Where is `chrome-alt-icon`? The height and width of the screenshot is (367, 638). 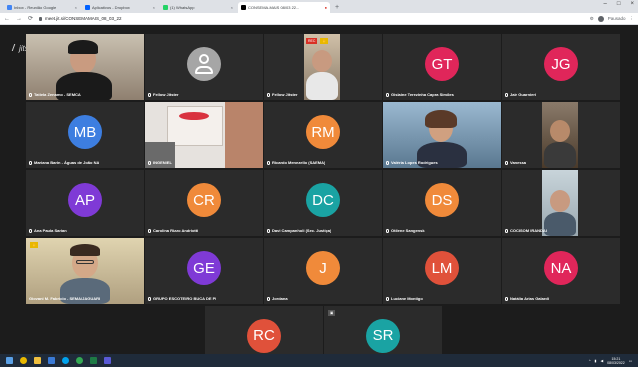 chrome-alt-icon is located at coordinates (79, 360).